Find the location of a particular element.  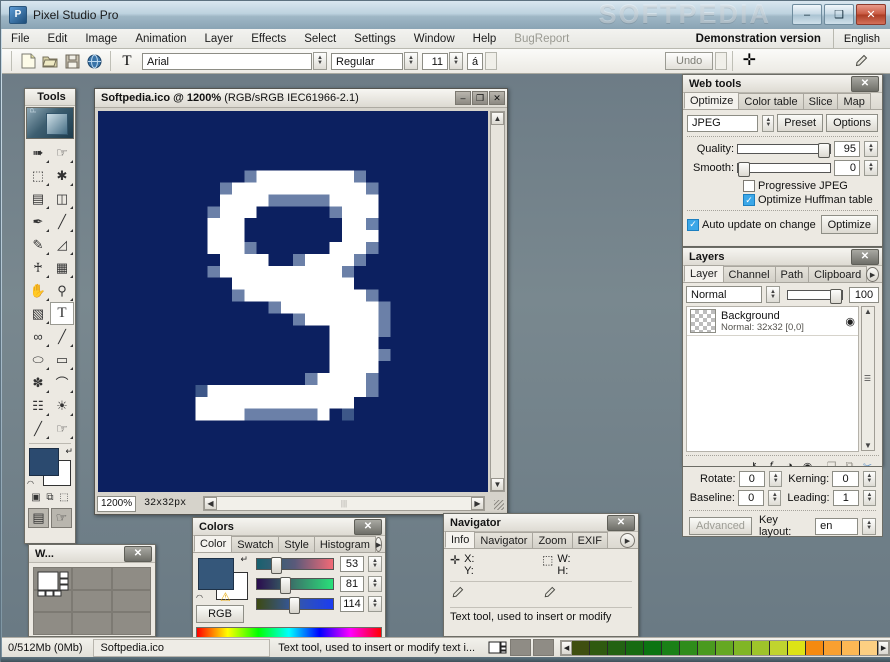

tab-layer: Layer is located at coordinates (704, 273).